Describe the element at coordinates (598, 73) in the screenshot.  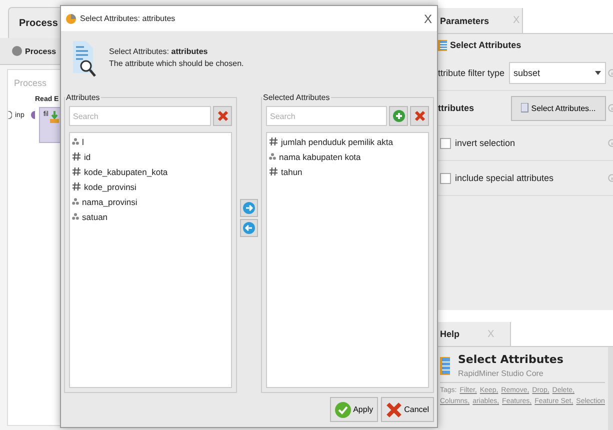
I see `dropdown-icon` at that location.